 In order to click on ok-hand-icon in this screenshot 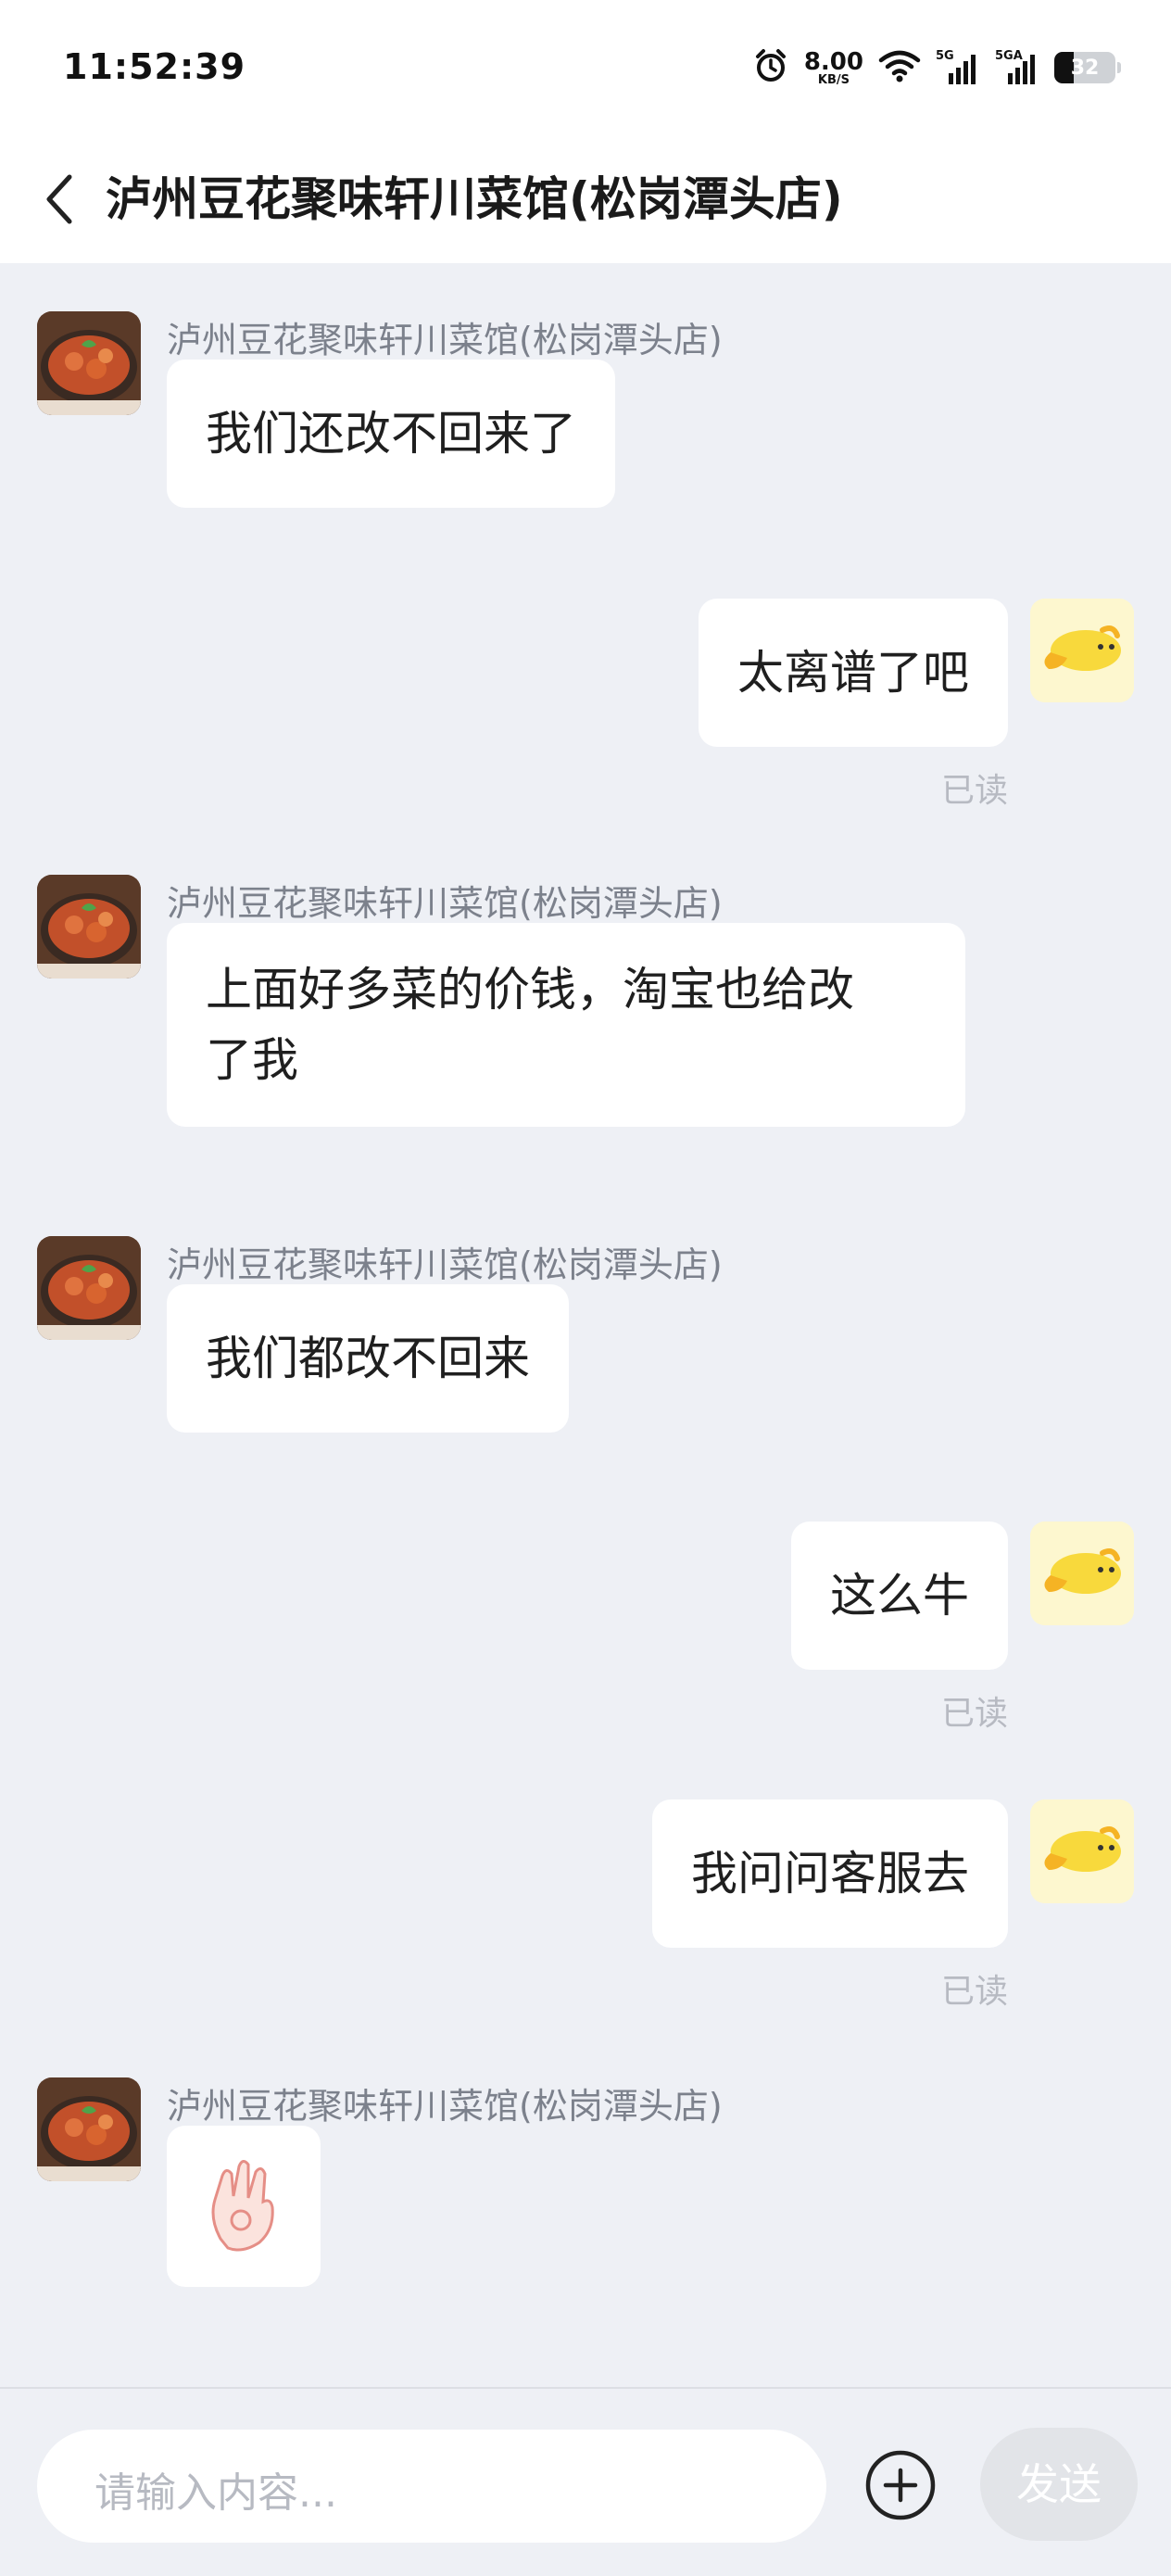, I will do `click(243, 2206)`.